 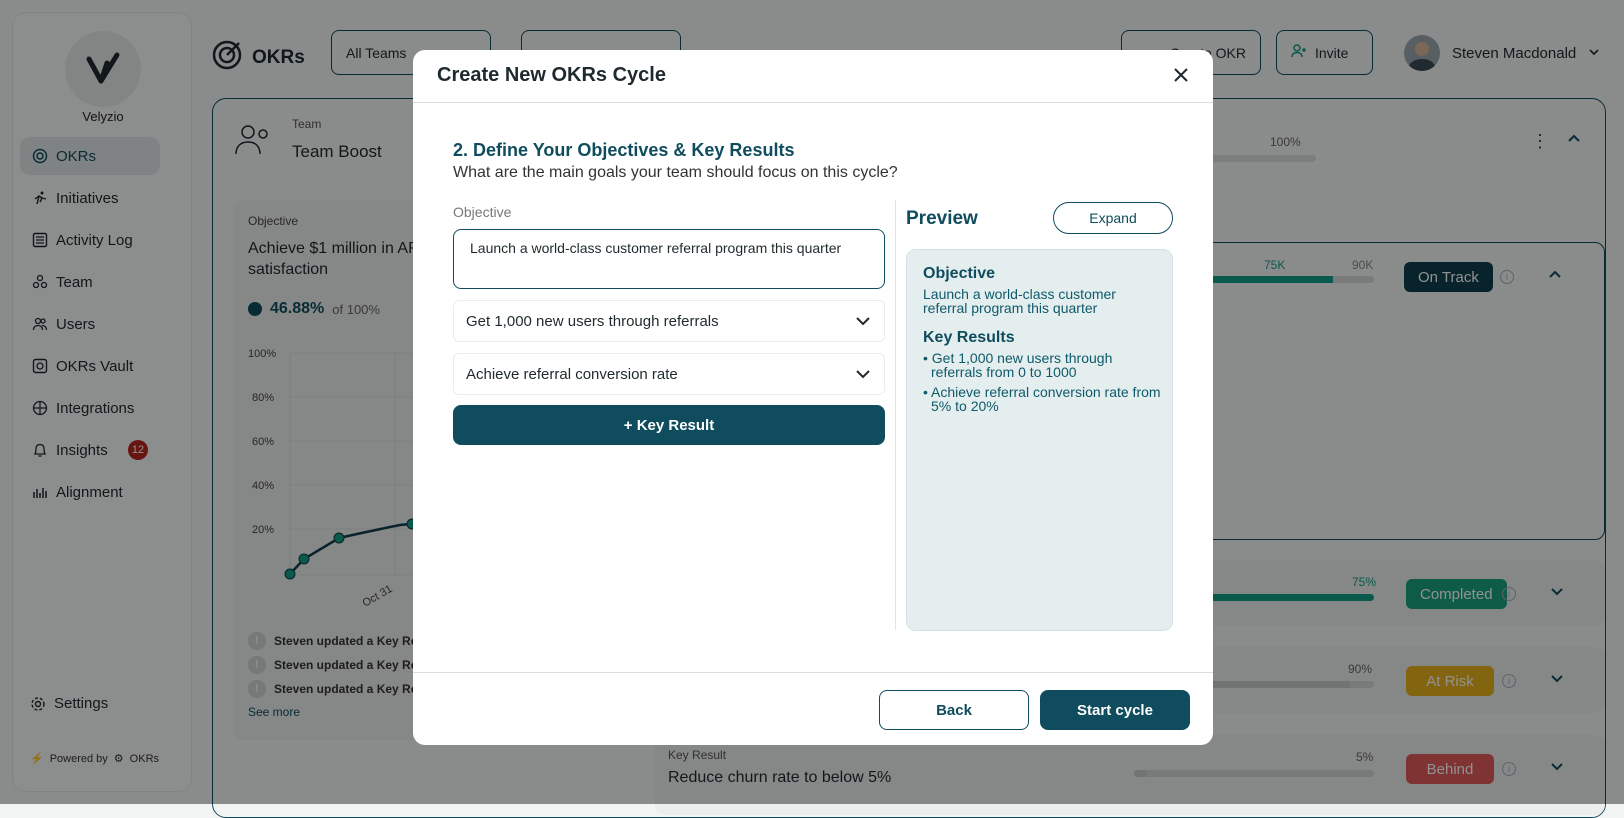 I want to click on column-divider, so click(x=895, y=415).